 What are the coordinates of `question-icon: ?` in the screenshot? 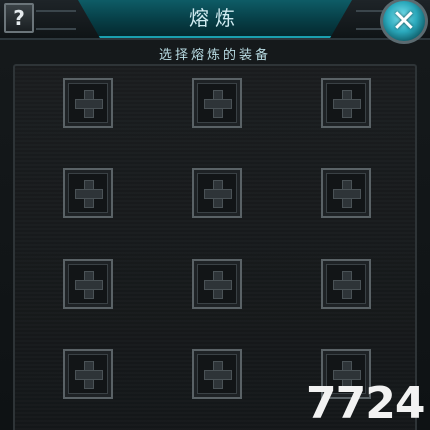 It's located at (19, 18).